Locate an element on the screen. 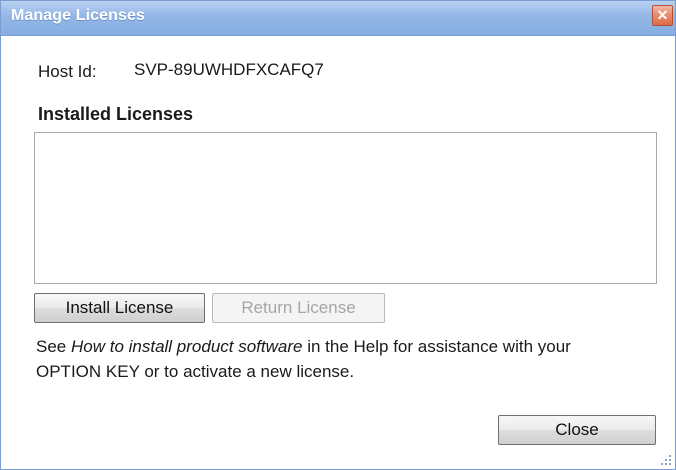  install-license-button: Install License is located at coordinates (119, 308).